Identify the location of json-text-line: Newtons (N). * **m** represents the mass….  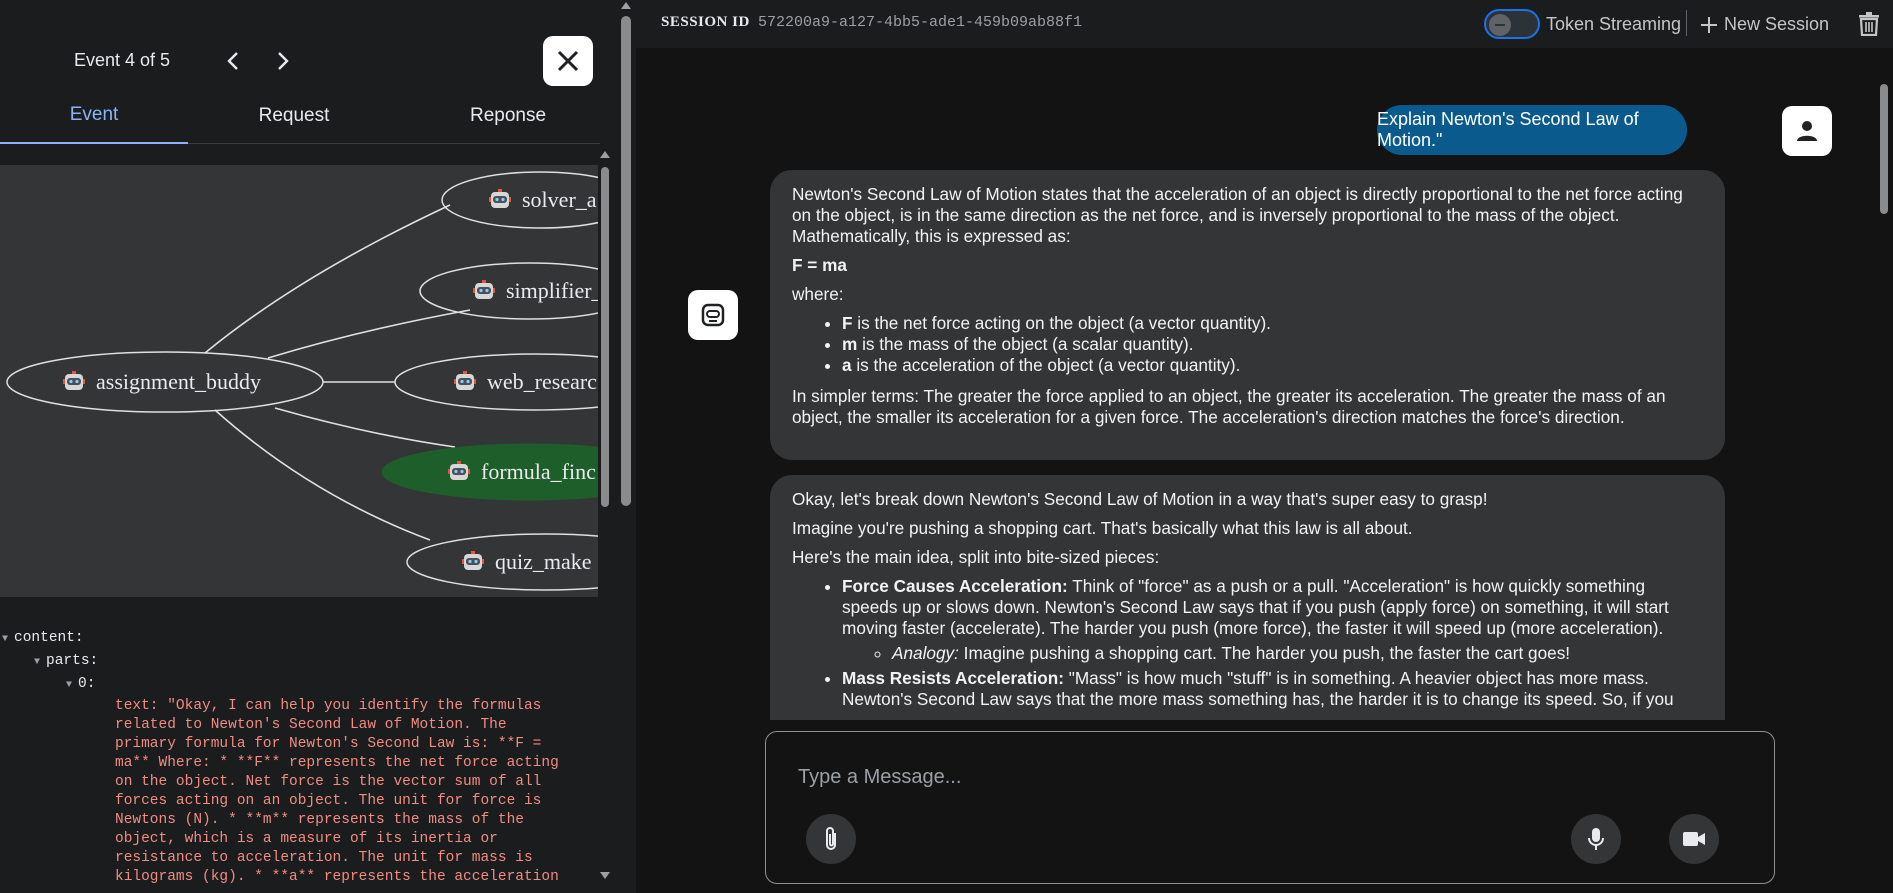
(319, 820).